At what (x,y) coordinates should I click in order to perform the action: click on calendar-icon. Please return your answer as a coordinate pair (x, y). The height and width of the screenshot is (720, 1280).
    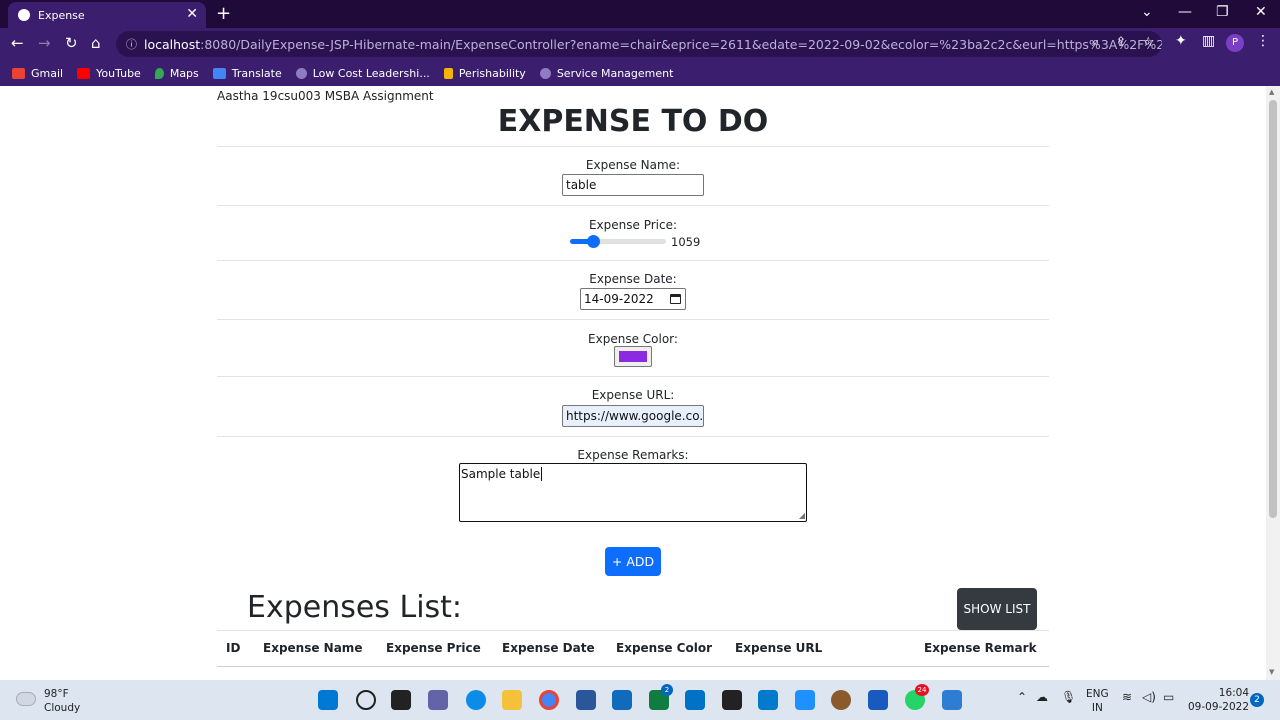
    Looking at the image, I should click on (675, 299).